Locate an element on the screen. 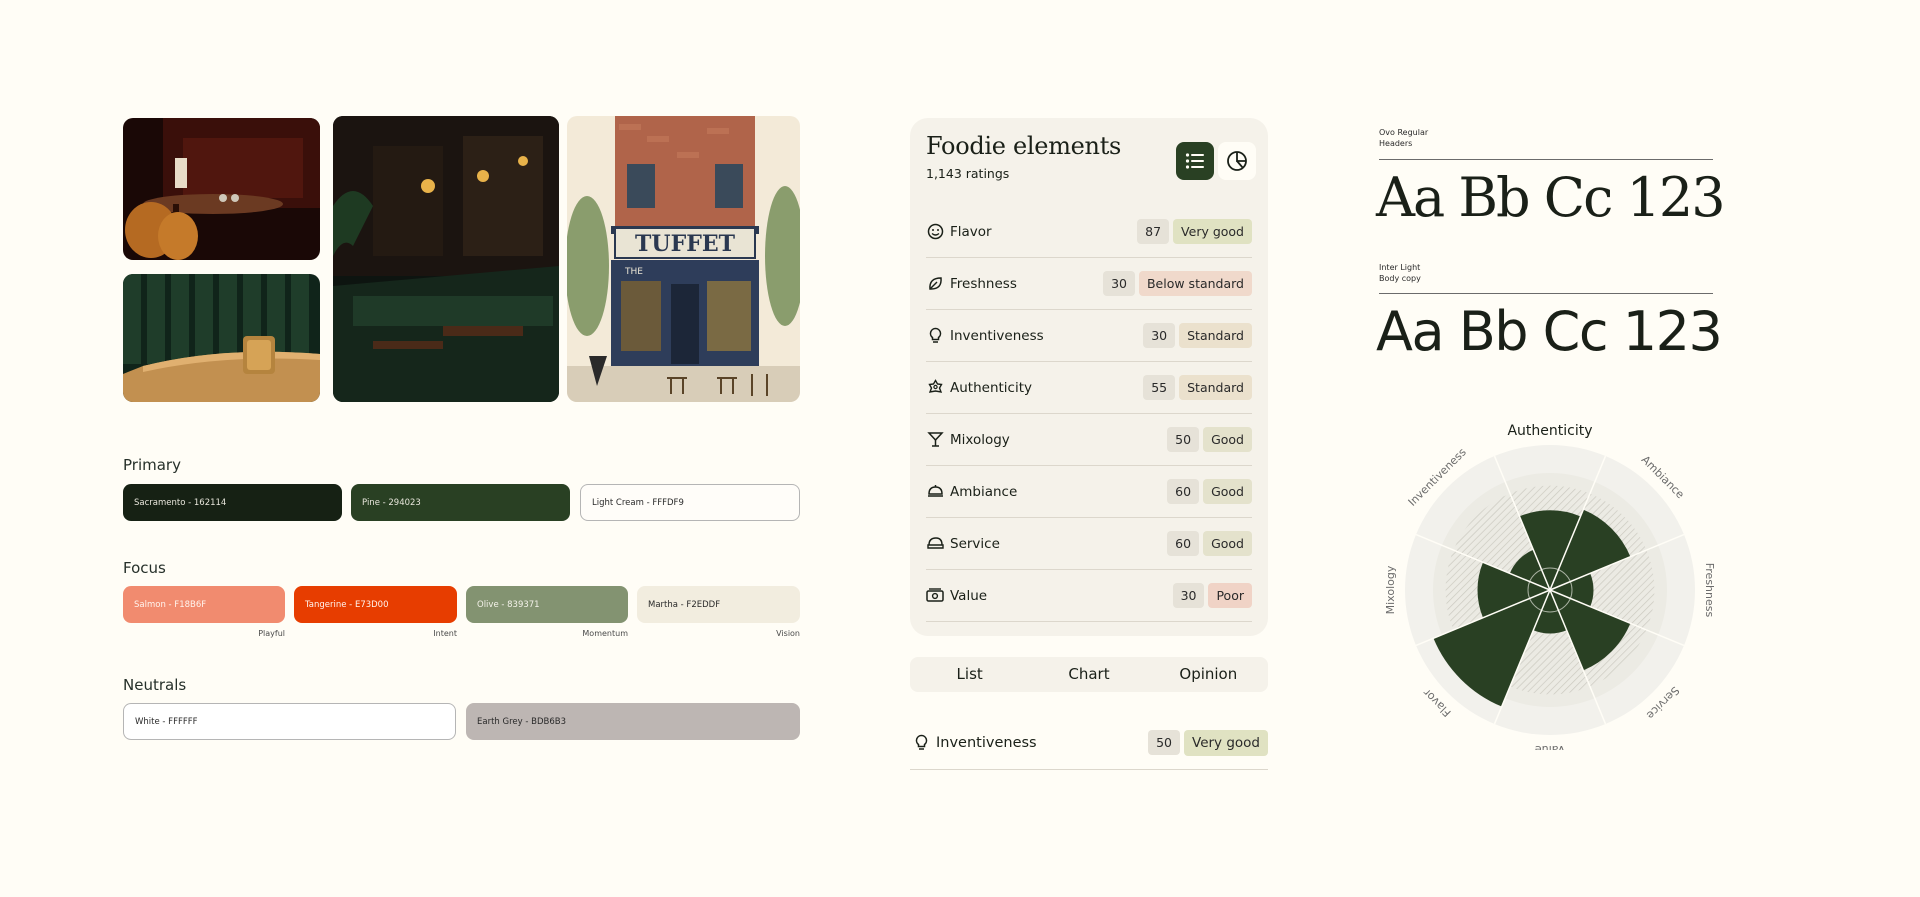  palette-neutrals-title: Neutrals is located at coordinates (155, 685).